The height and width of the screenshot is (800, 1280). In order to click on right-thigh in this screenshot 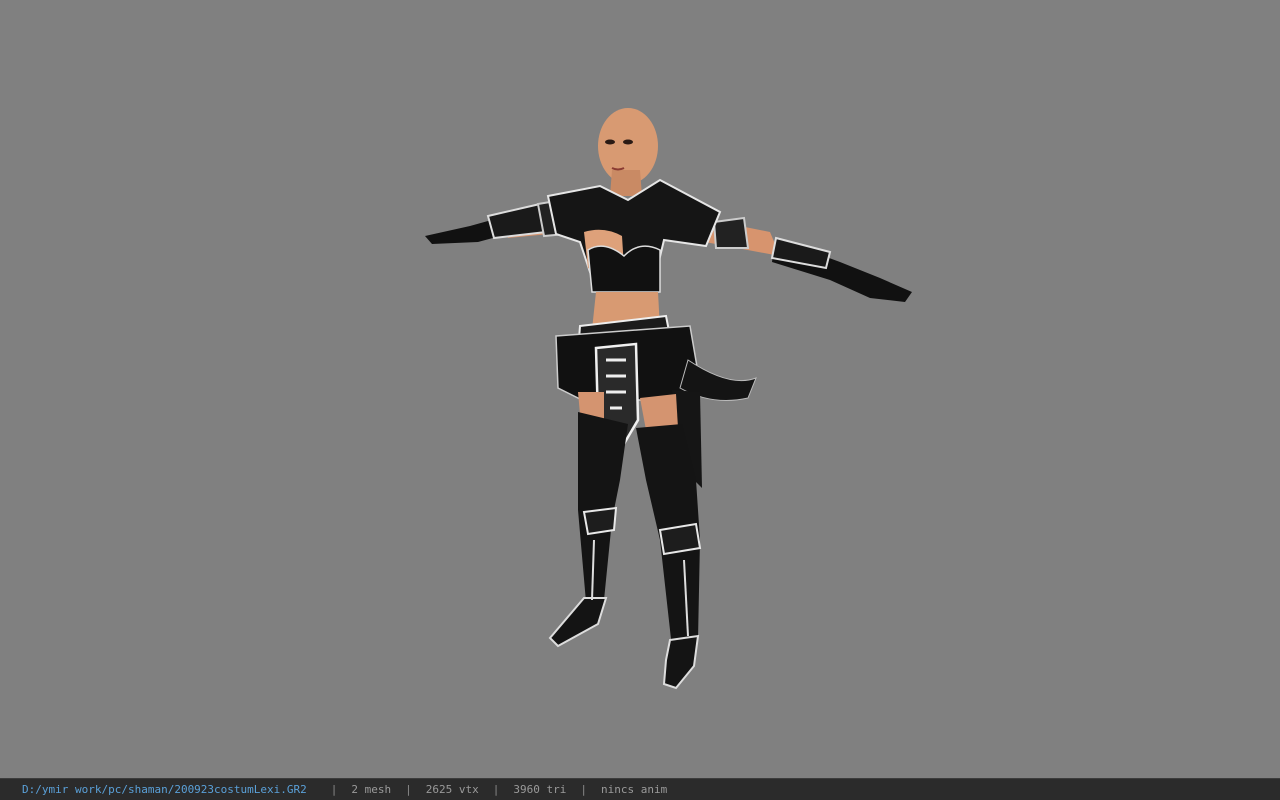, I will do `click(659, 412)`.